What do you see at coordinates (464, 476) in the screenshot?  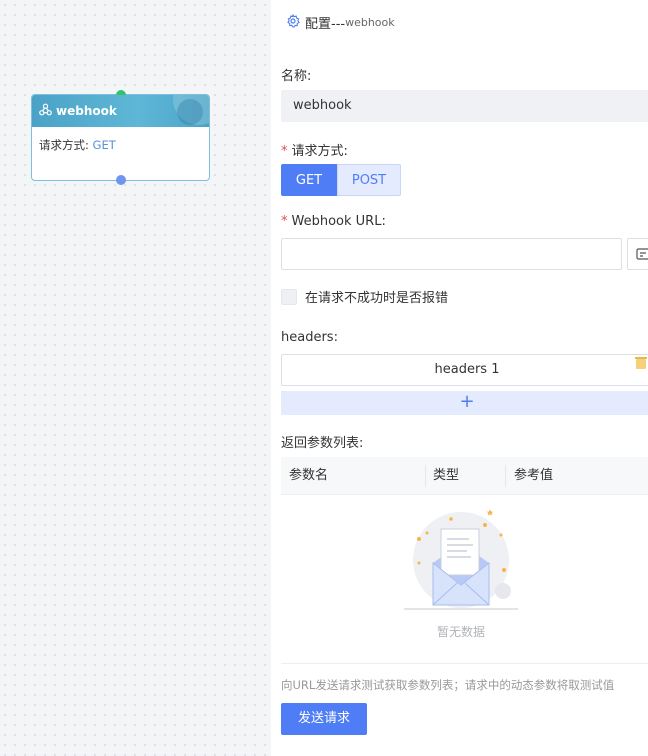 I see `params-table-header: 参数名 类型 参考值` at bounding box center [464, 476].